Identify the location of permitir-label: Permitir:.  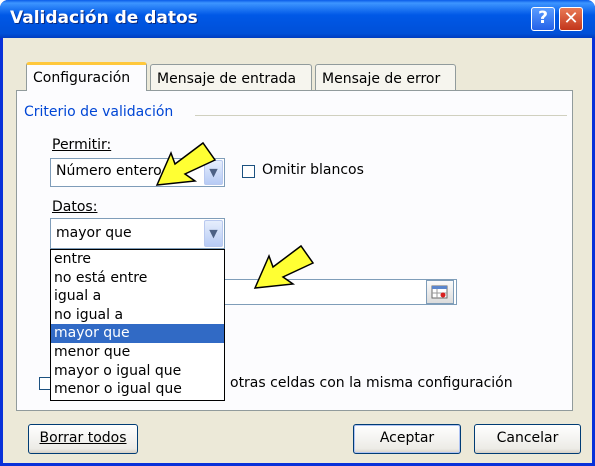
(82, 145).